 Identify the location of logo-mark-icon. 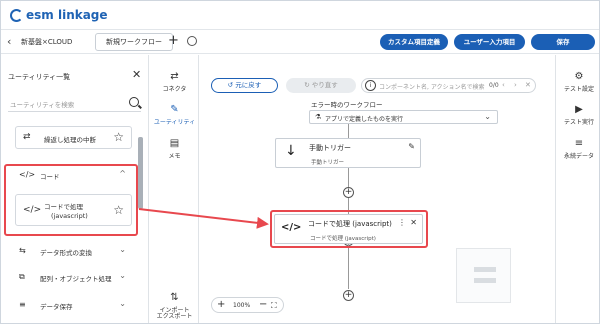
(16, 15).